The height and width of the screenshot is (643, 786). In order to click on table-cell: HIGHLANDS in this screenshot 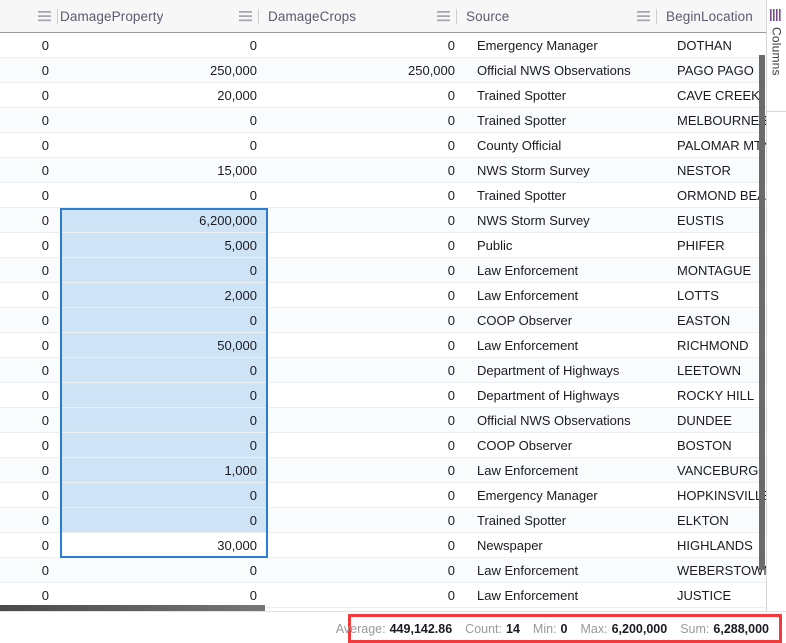, I will do `click(716, 545)`.